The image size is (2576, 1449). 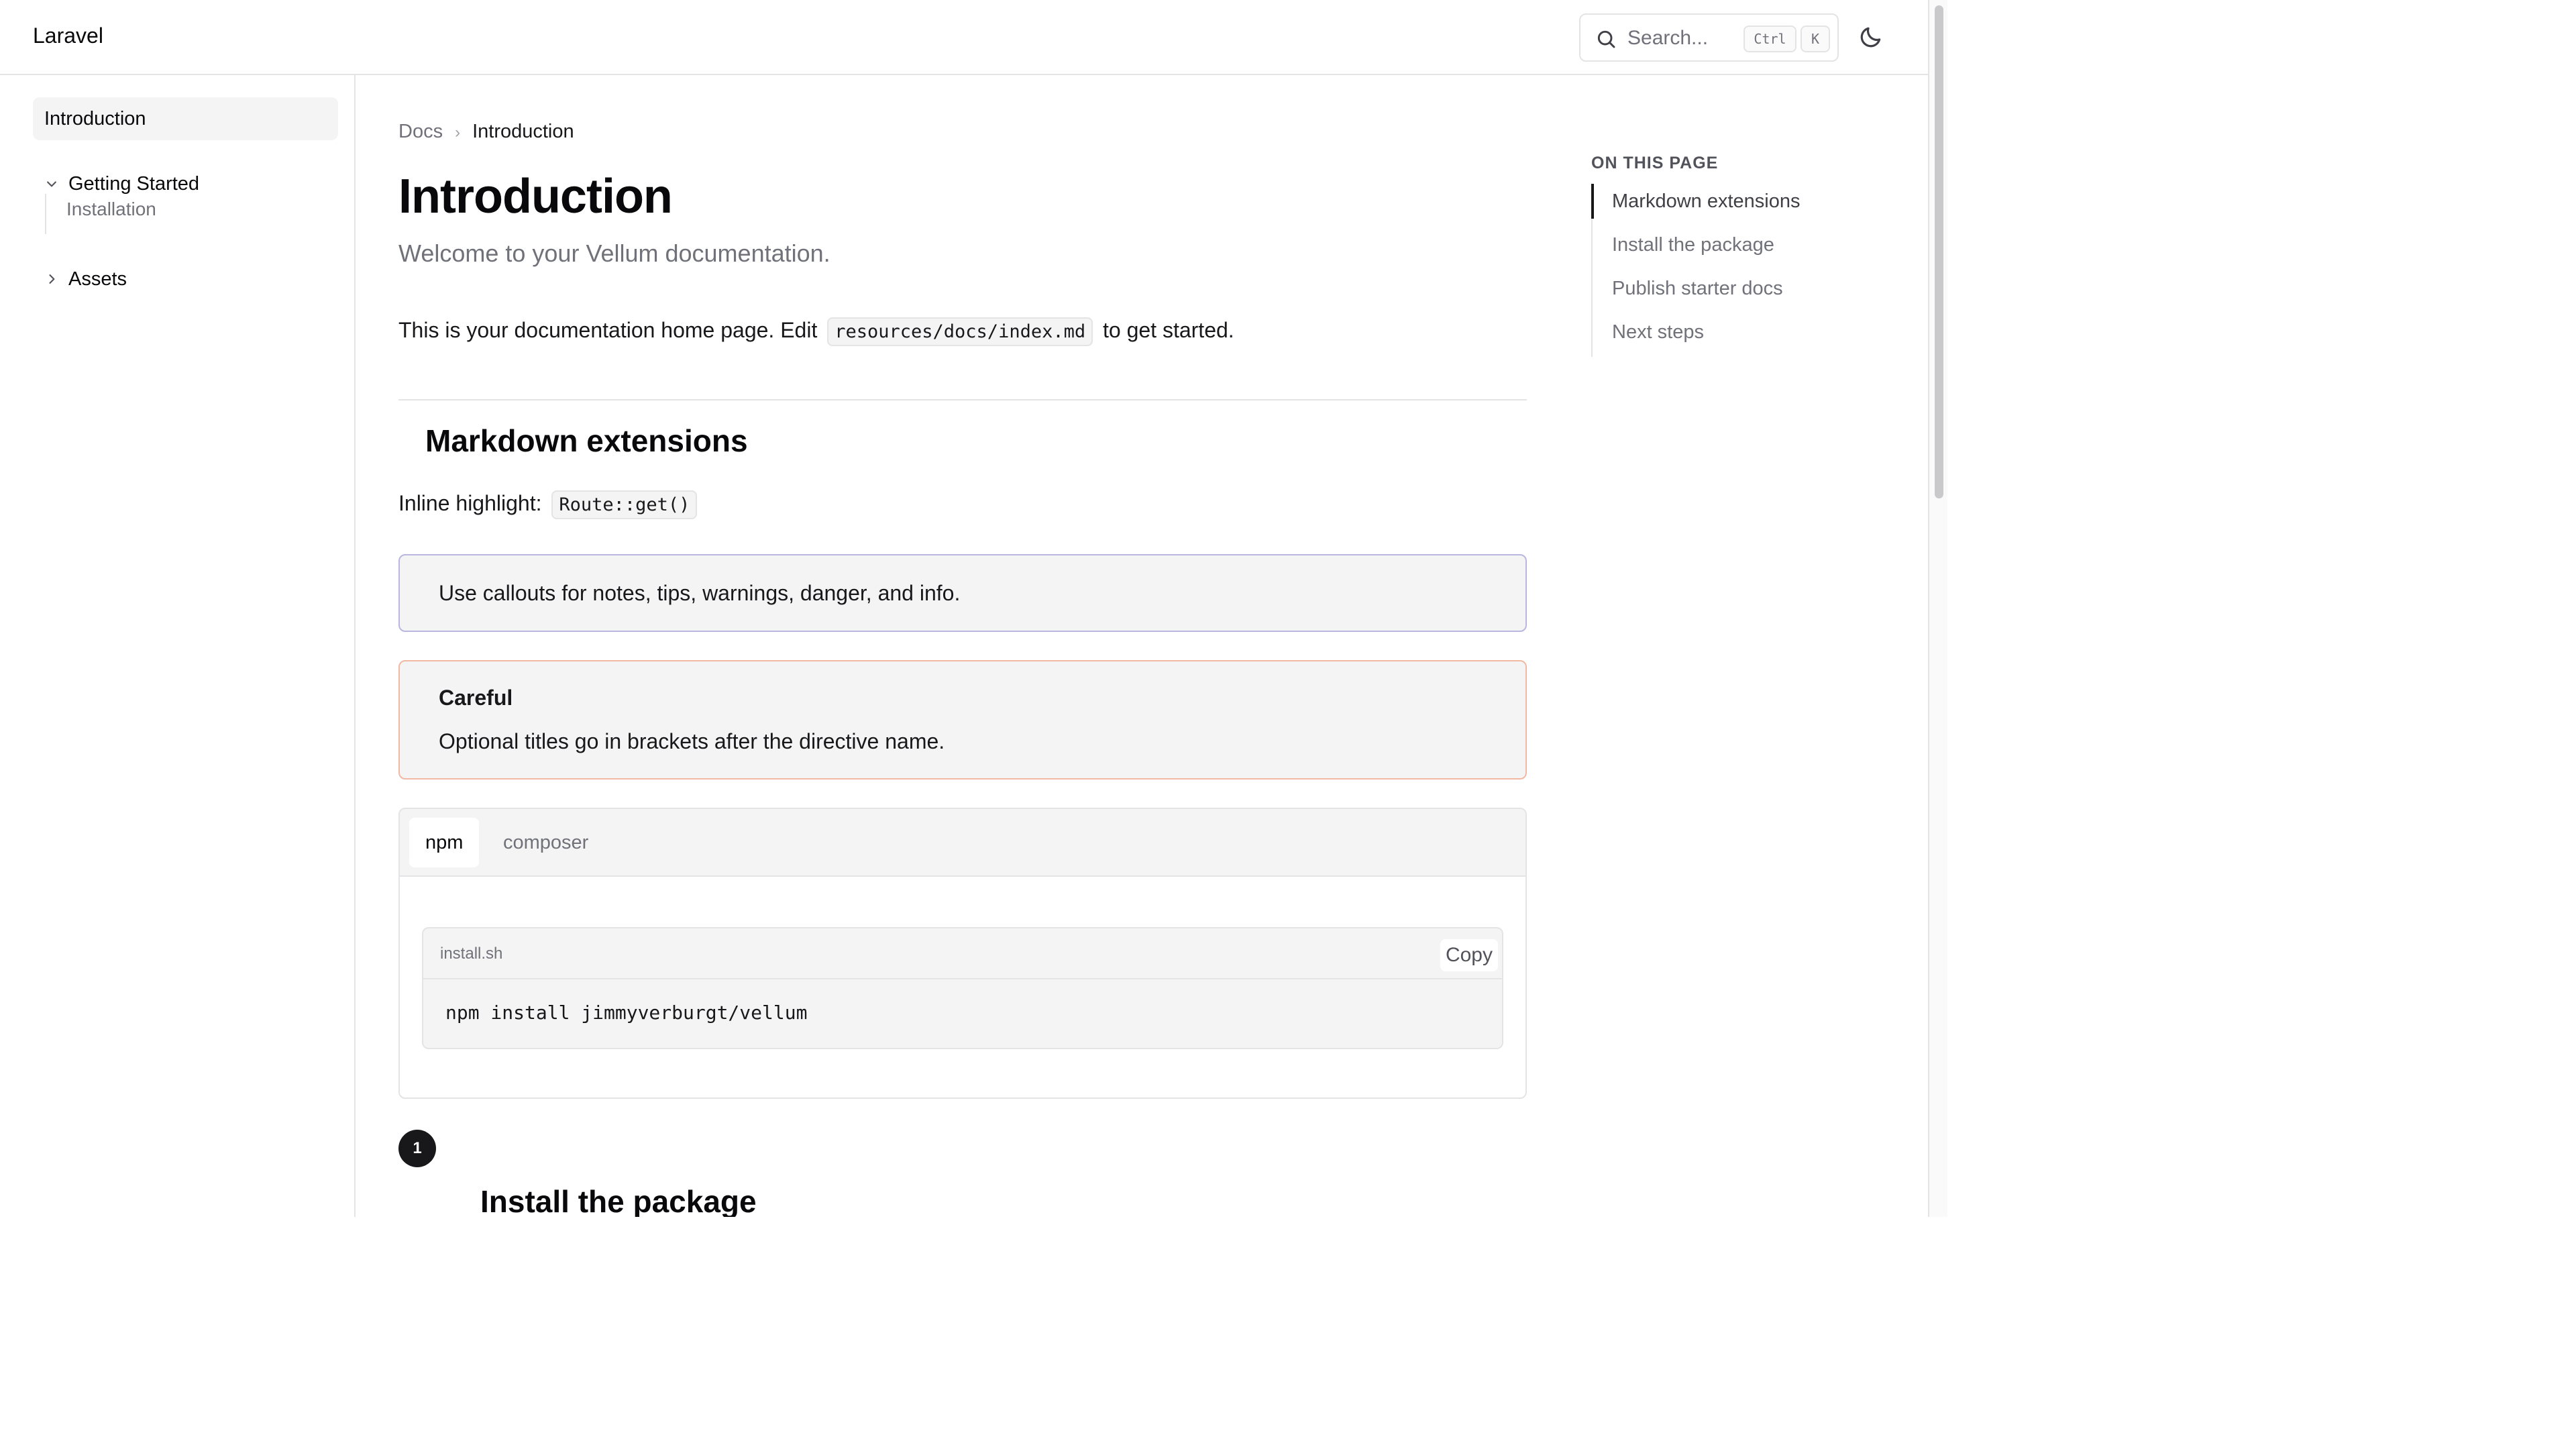 What do you see at coordinates (1697, 289) in the screenshot?
I see `toc-item-publish-starter-docs: Publish starter docs` at bounding box center [1697, 289].